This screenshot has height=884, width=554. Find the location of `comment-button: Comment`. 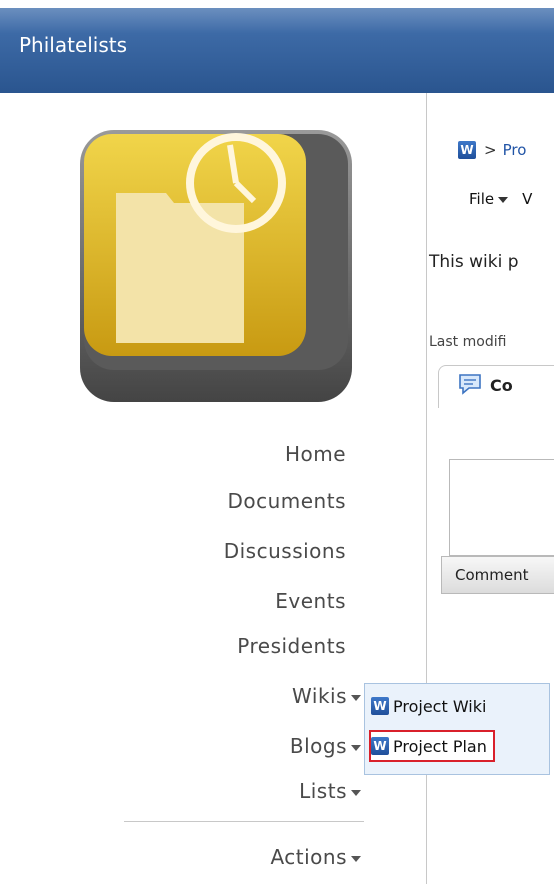

comment-button: Comment is located at coordinates (497, 575).